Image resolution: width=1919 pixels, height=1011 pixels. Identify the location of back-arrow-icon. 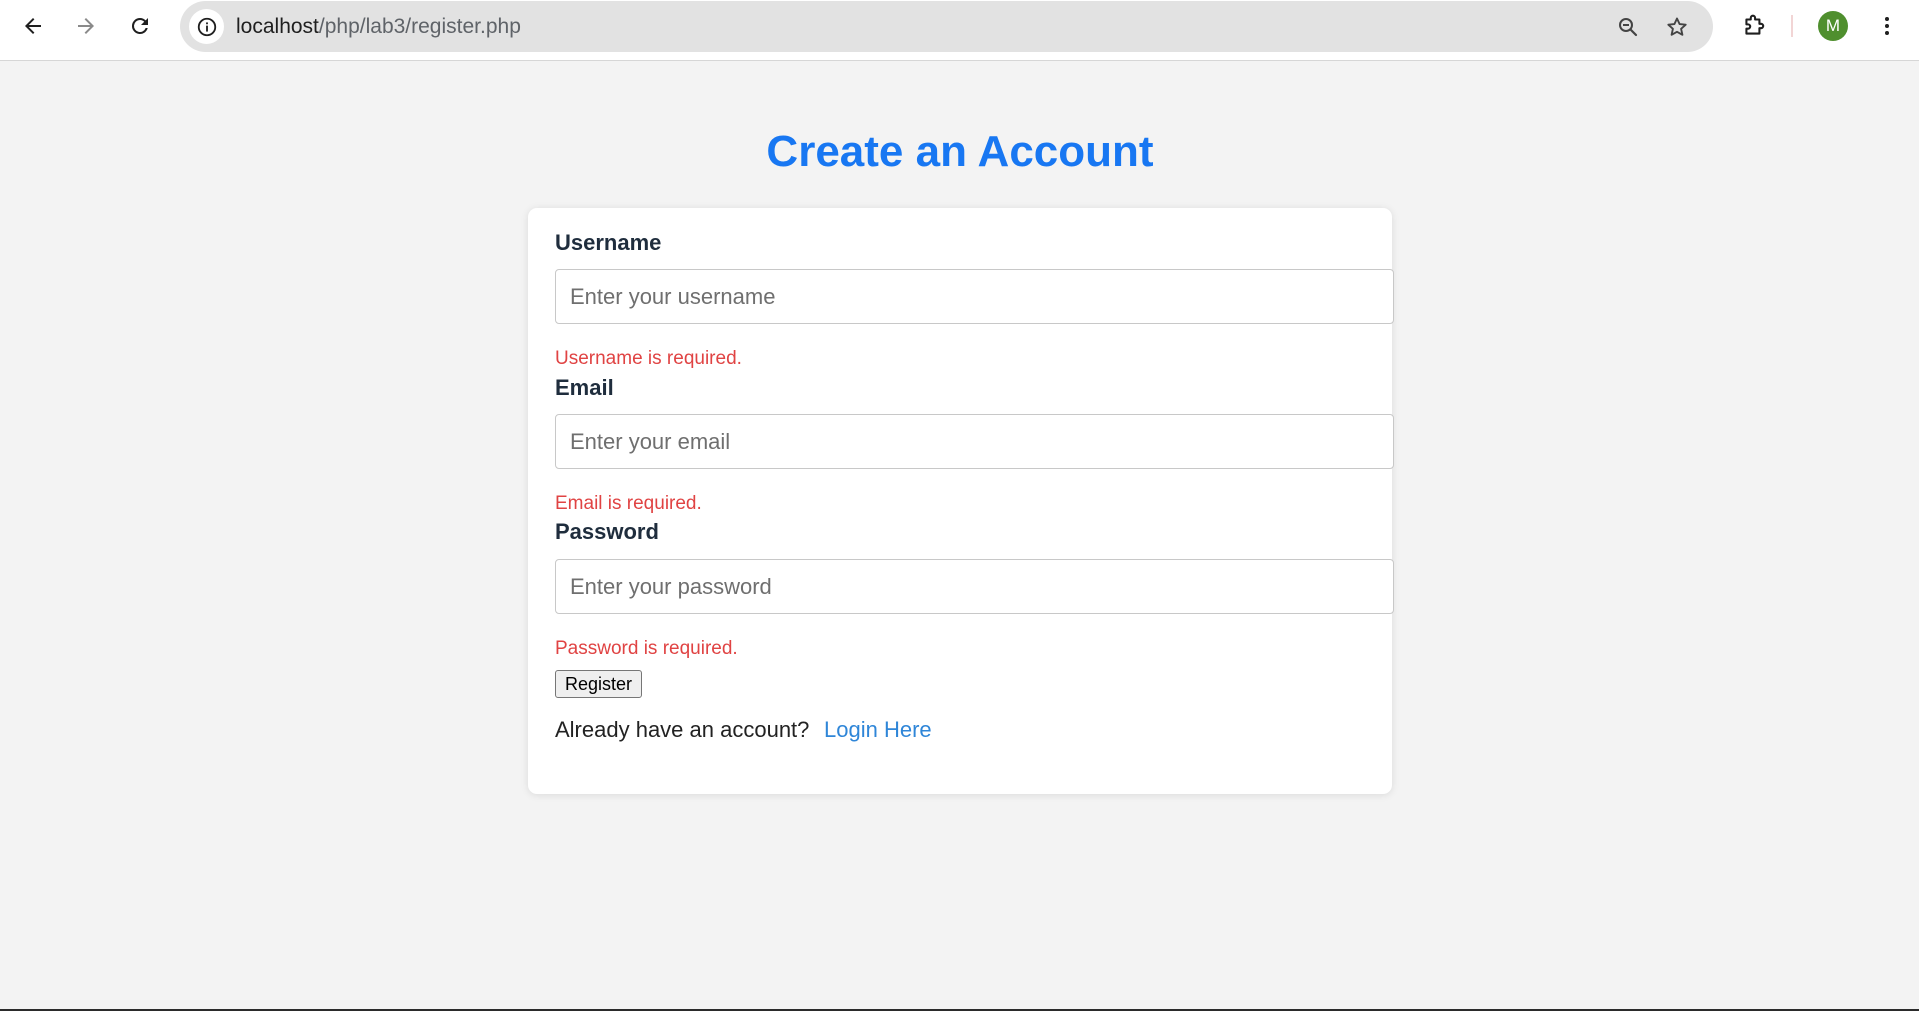
(33, 26).